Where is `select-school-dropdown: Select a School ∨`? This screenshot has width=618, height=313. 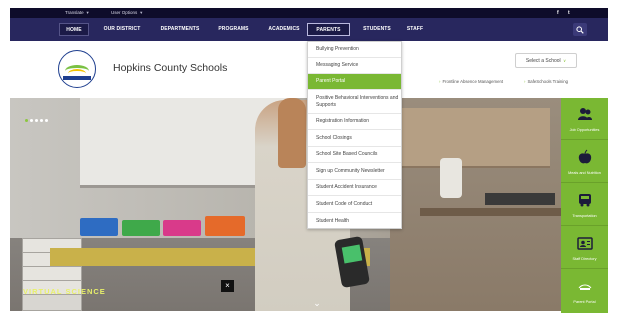 select-school-dropdown: Select a School ∨ is located at coordinates (546, 60).